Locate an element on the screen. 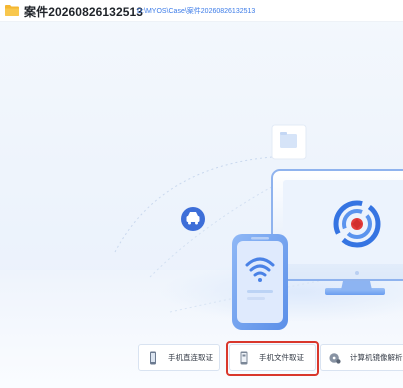  phone-icon is located at coordinates (153, 357).